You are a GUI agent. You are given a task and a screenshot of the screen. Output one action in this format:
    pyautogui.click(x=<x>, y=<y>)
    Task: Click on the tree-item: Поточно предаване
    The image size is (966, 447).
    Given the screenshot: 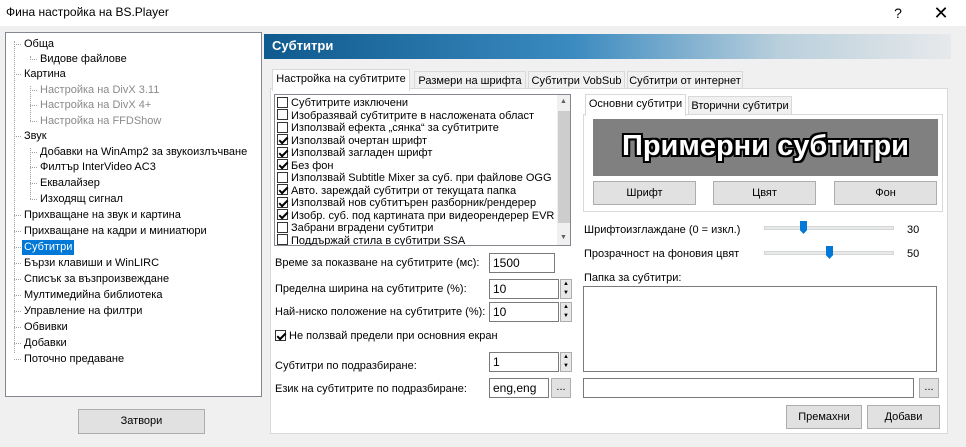 What is the action you would take?
    pyautogui.click(x=74, y=359)
    